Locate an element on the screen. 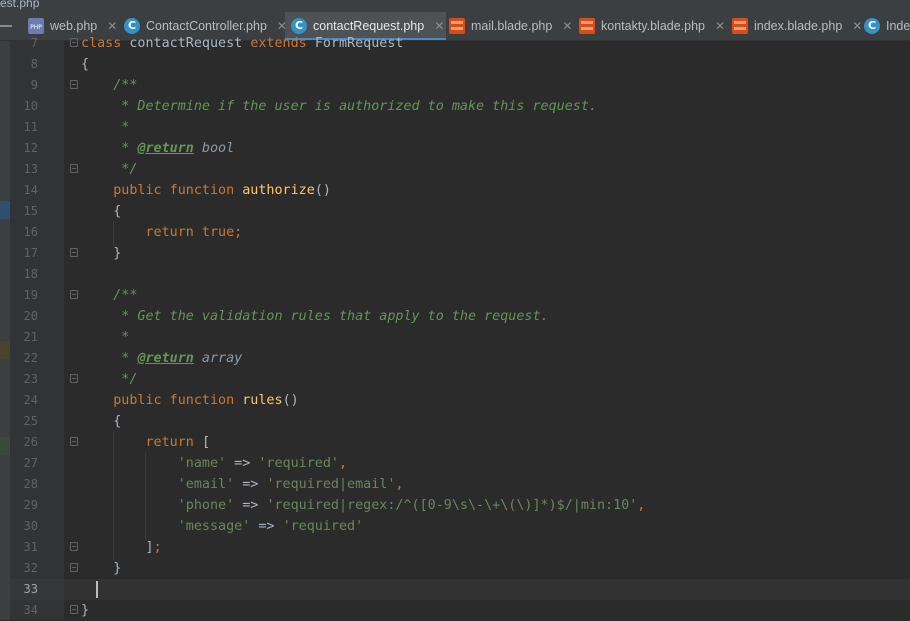 This screenshot has height=621, width=910. code-line: 26 return [ is located at coordinates (455, 442).